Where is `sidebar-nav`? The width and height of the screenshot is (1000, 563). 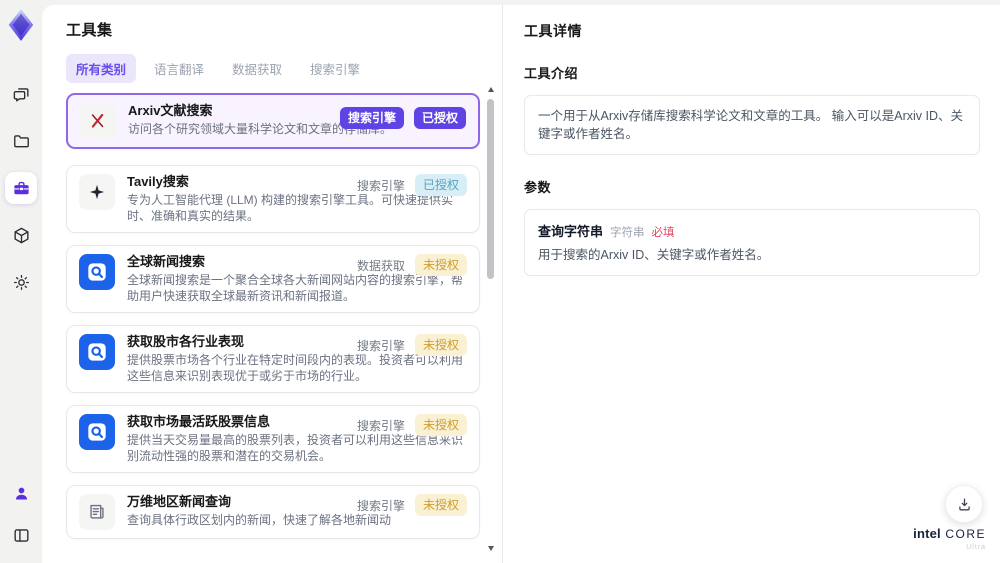
sidebar-nav is located at coordinates (21, 188).